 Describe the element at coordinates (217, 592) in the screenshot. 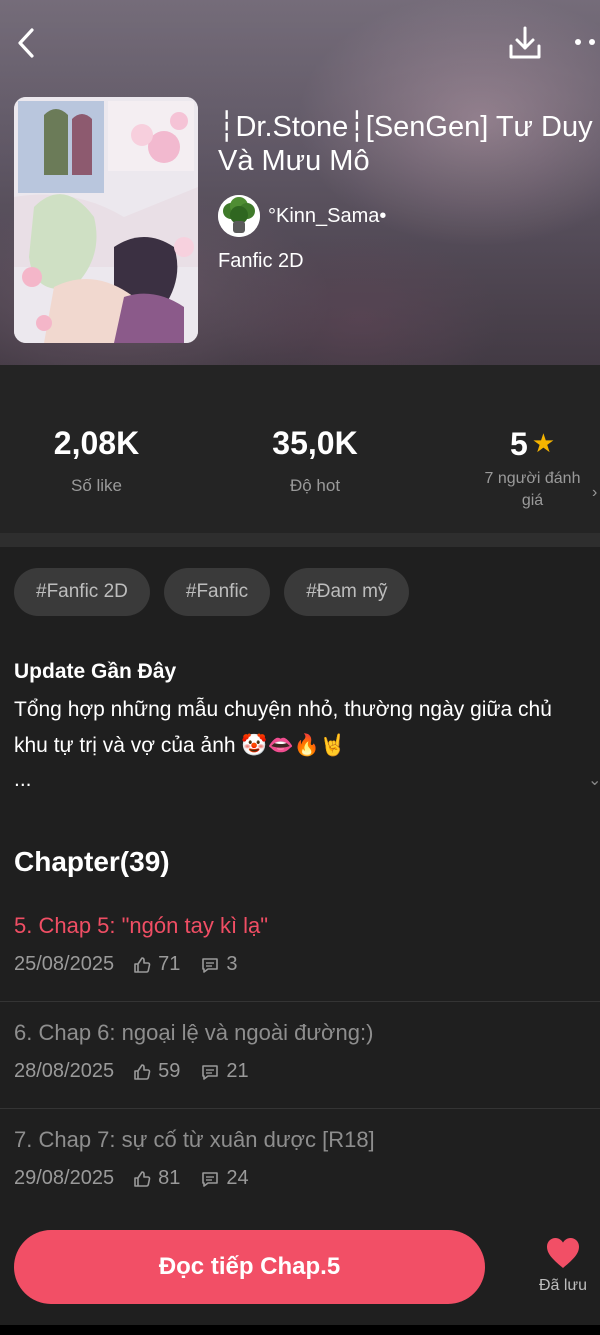

I see `tag-fanfic: #Fanfic` at that location.